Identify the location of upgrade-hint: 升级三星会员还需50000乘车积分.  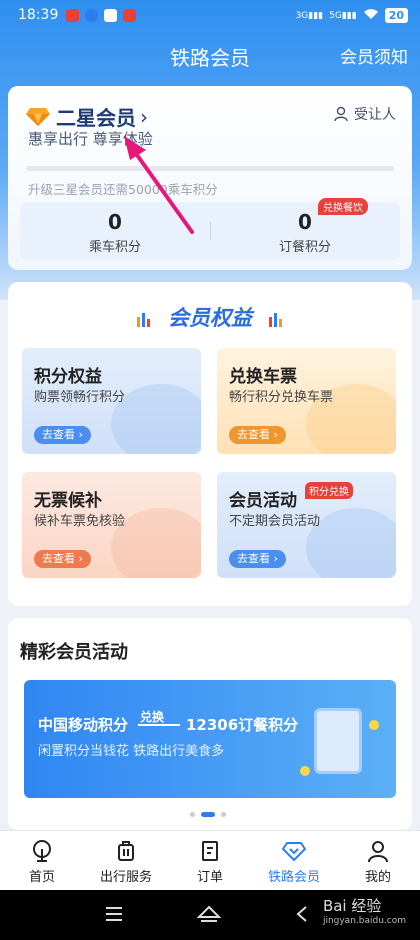
(123, 189).